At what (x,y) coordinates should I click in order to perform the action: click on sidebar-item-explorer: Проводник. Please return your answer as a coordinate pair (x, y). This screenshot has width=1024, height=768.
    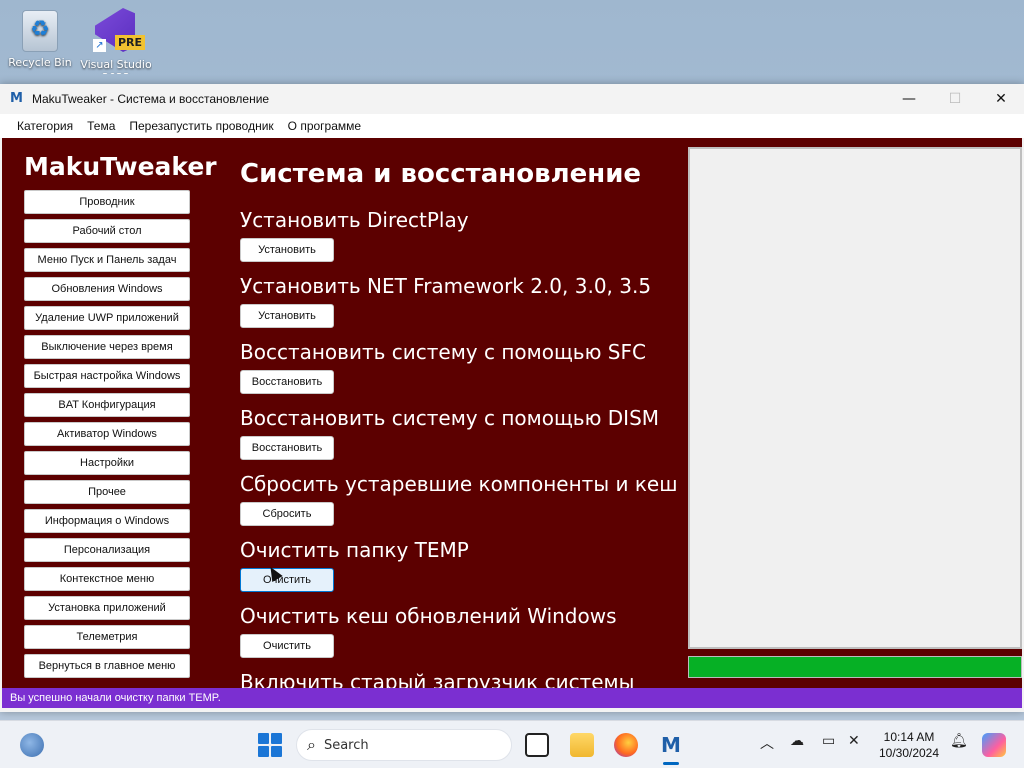
    Looking at the image, I should click on (107, 202).